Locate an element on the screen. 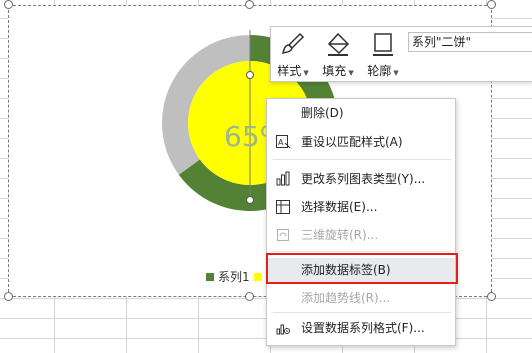 The height and width of the screenshot is (353, 532). bar-chart-icon is located at coordinates (283, 178).